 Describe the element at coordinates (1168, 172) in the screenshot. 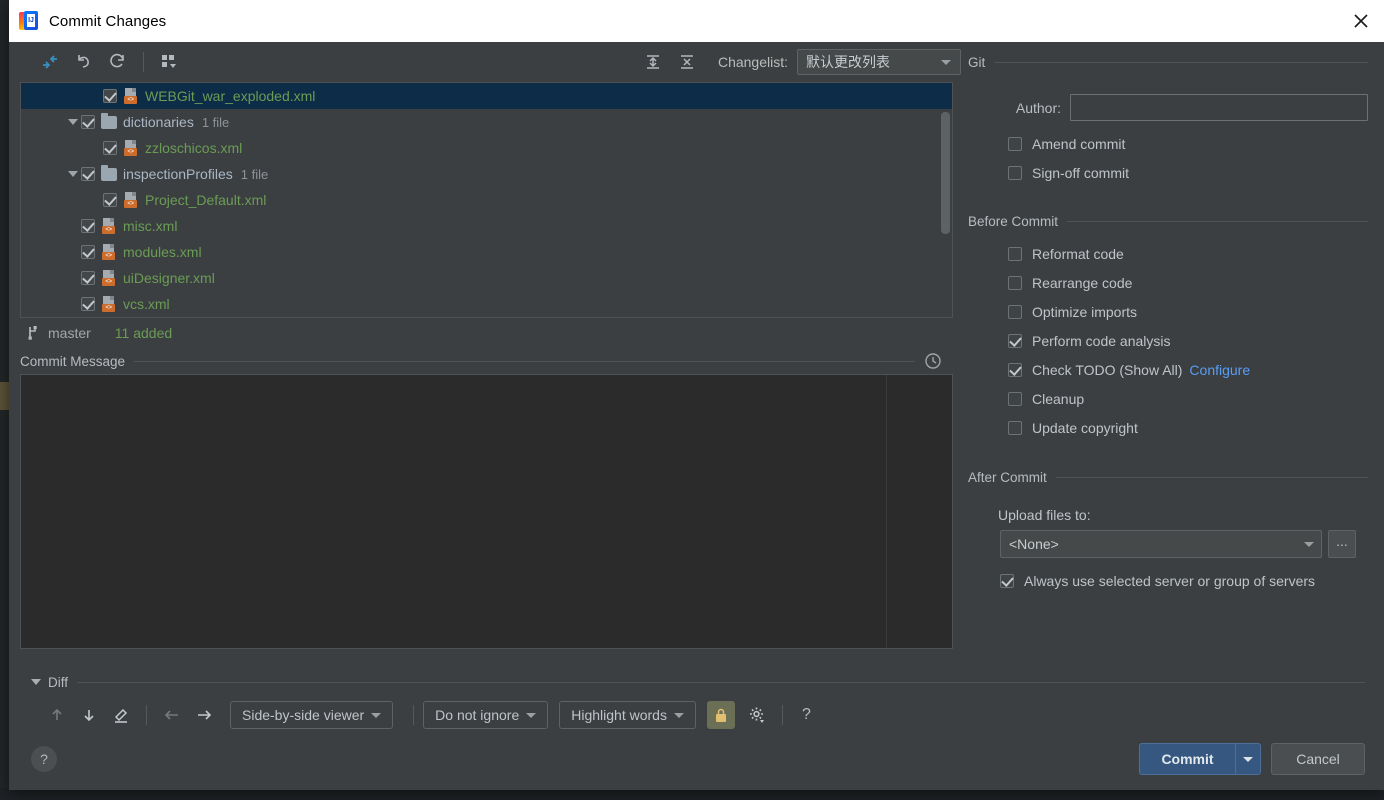

I see `sign-off-commit-checkbox: Sign-off commit` at that location.